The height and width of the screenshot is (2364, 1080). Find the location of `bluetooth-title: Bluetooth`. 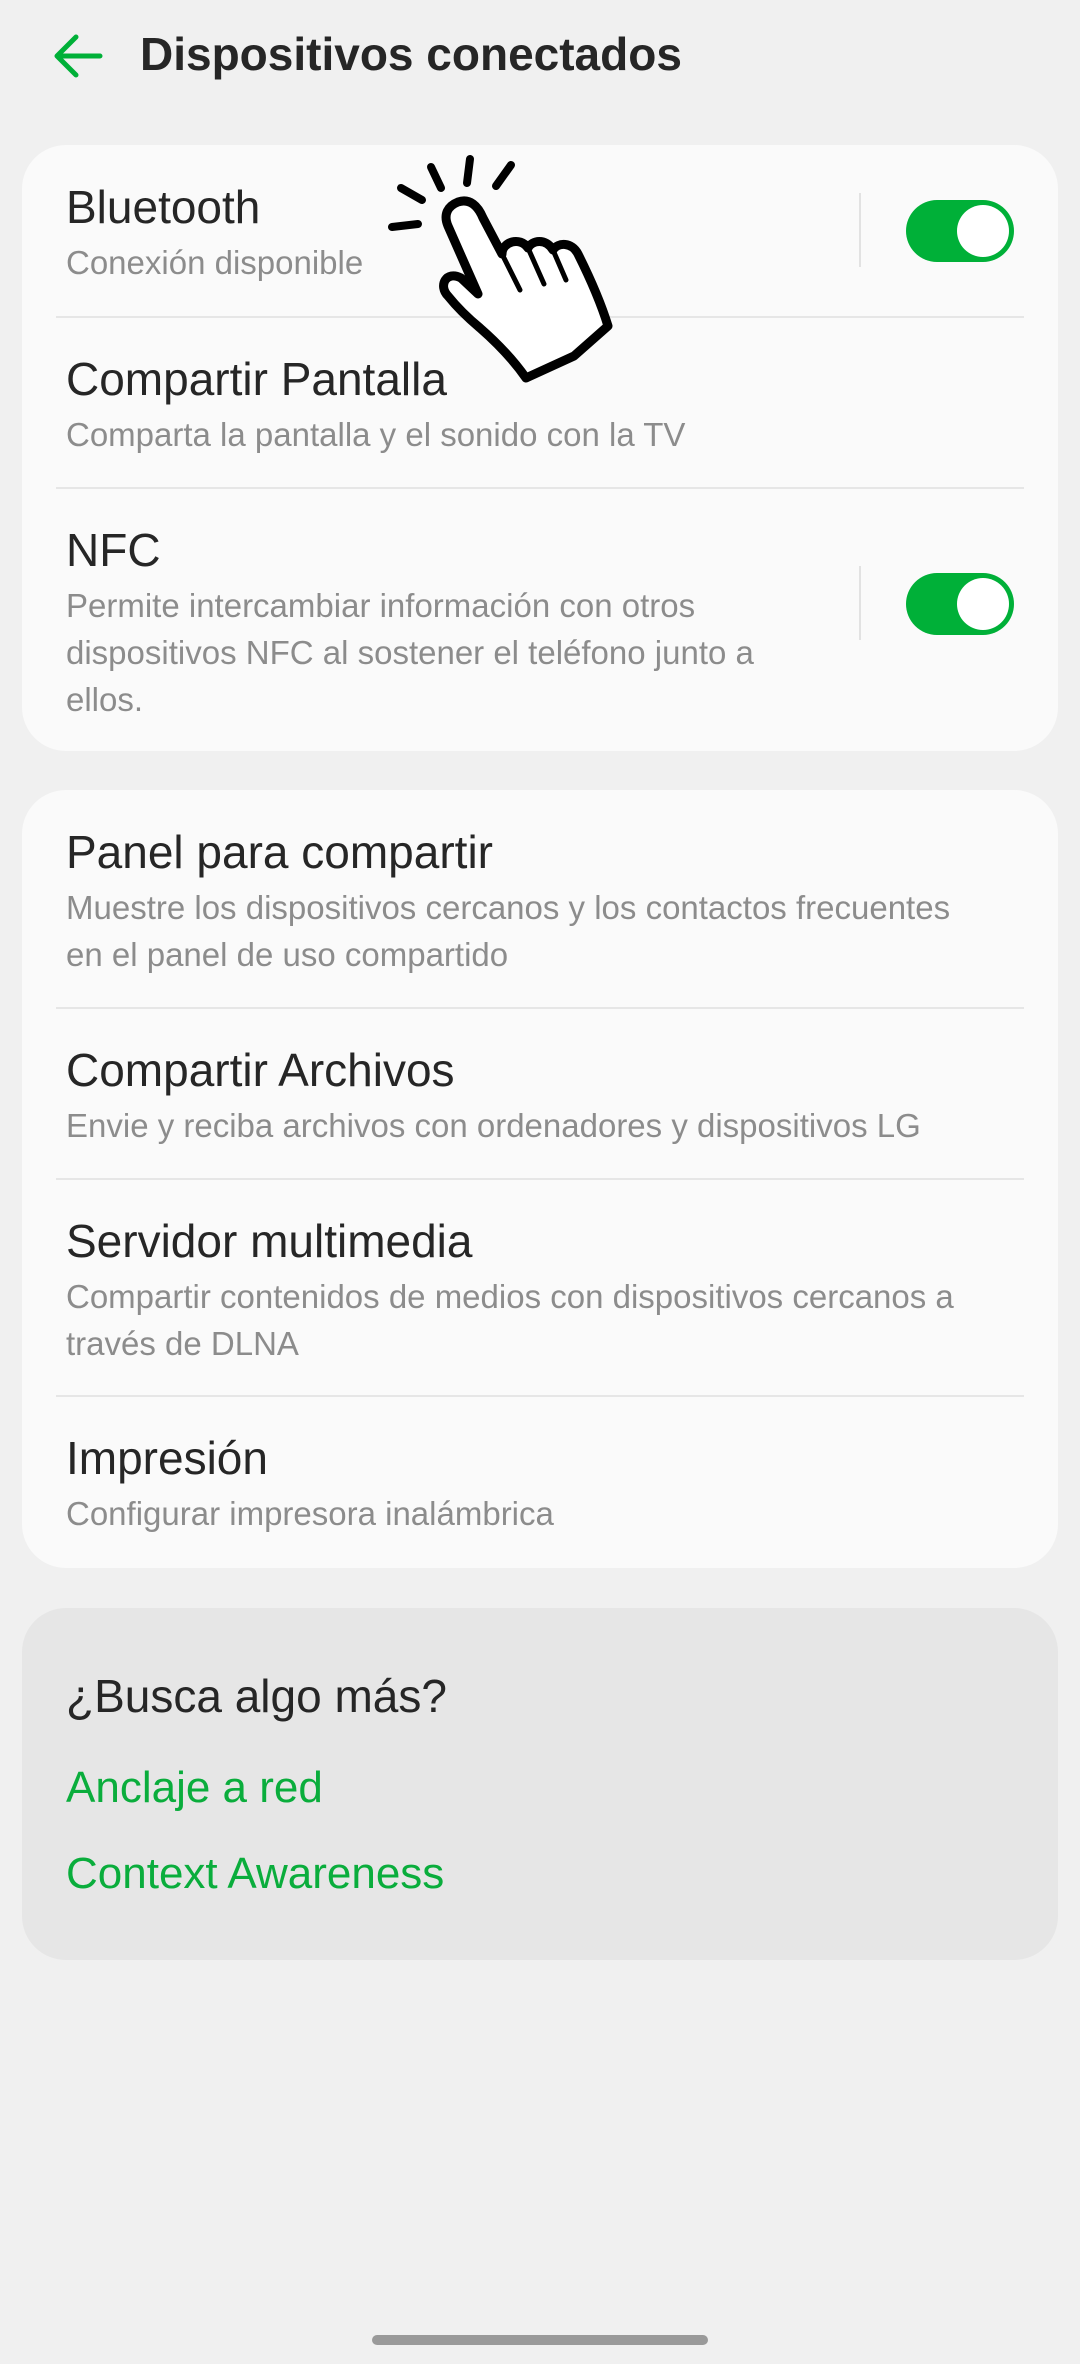

bluetooth-title: Bluetooth is located at coordinates (163, 207).